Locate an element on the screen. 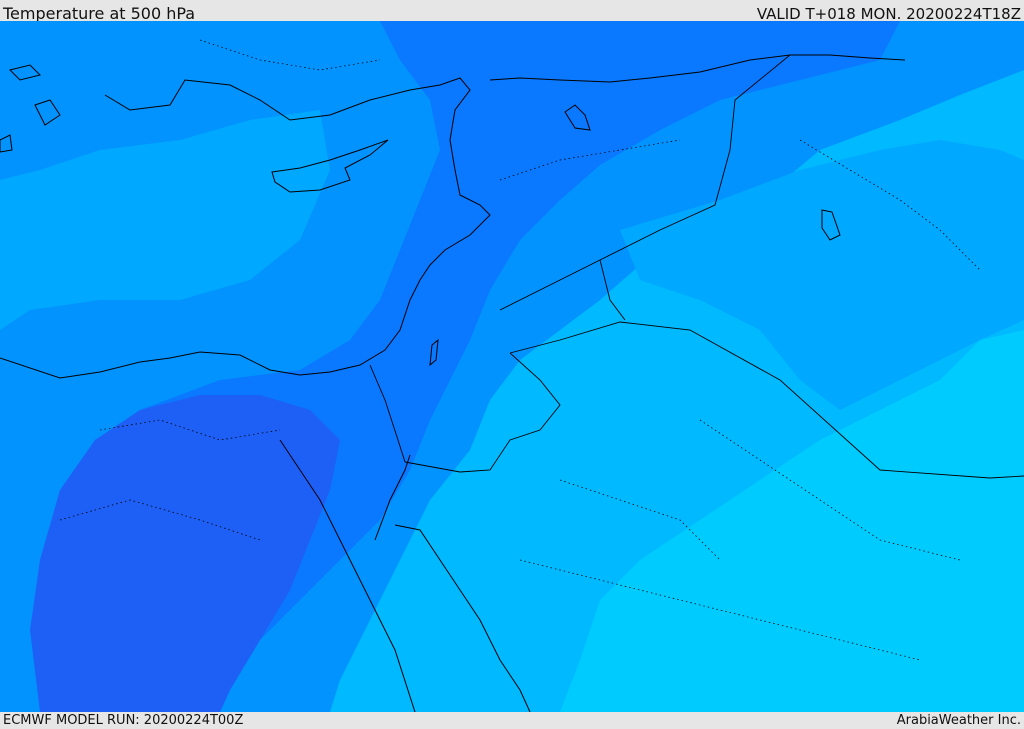  credit-label: ArabiaWeather Inc. is located at coordinates (958, 720).